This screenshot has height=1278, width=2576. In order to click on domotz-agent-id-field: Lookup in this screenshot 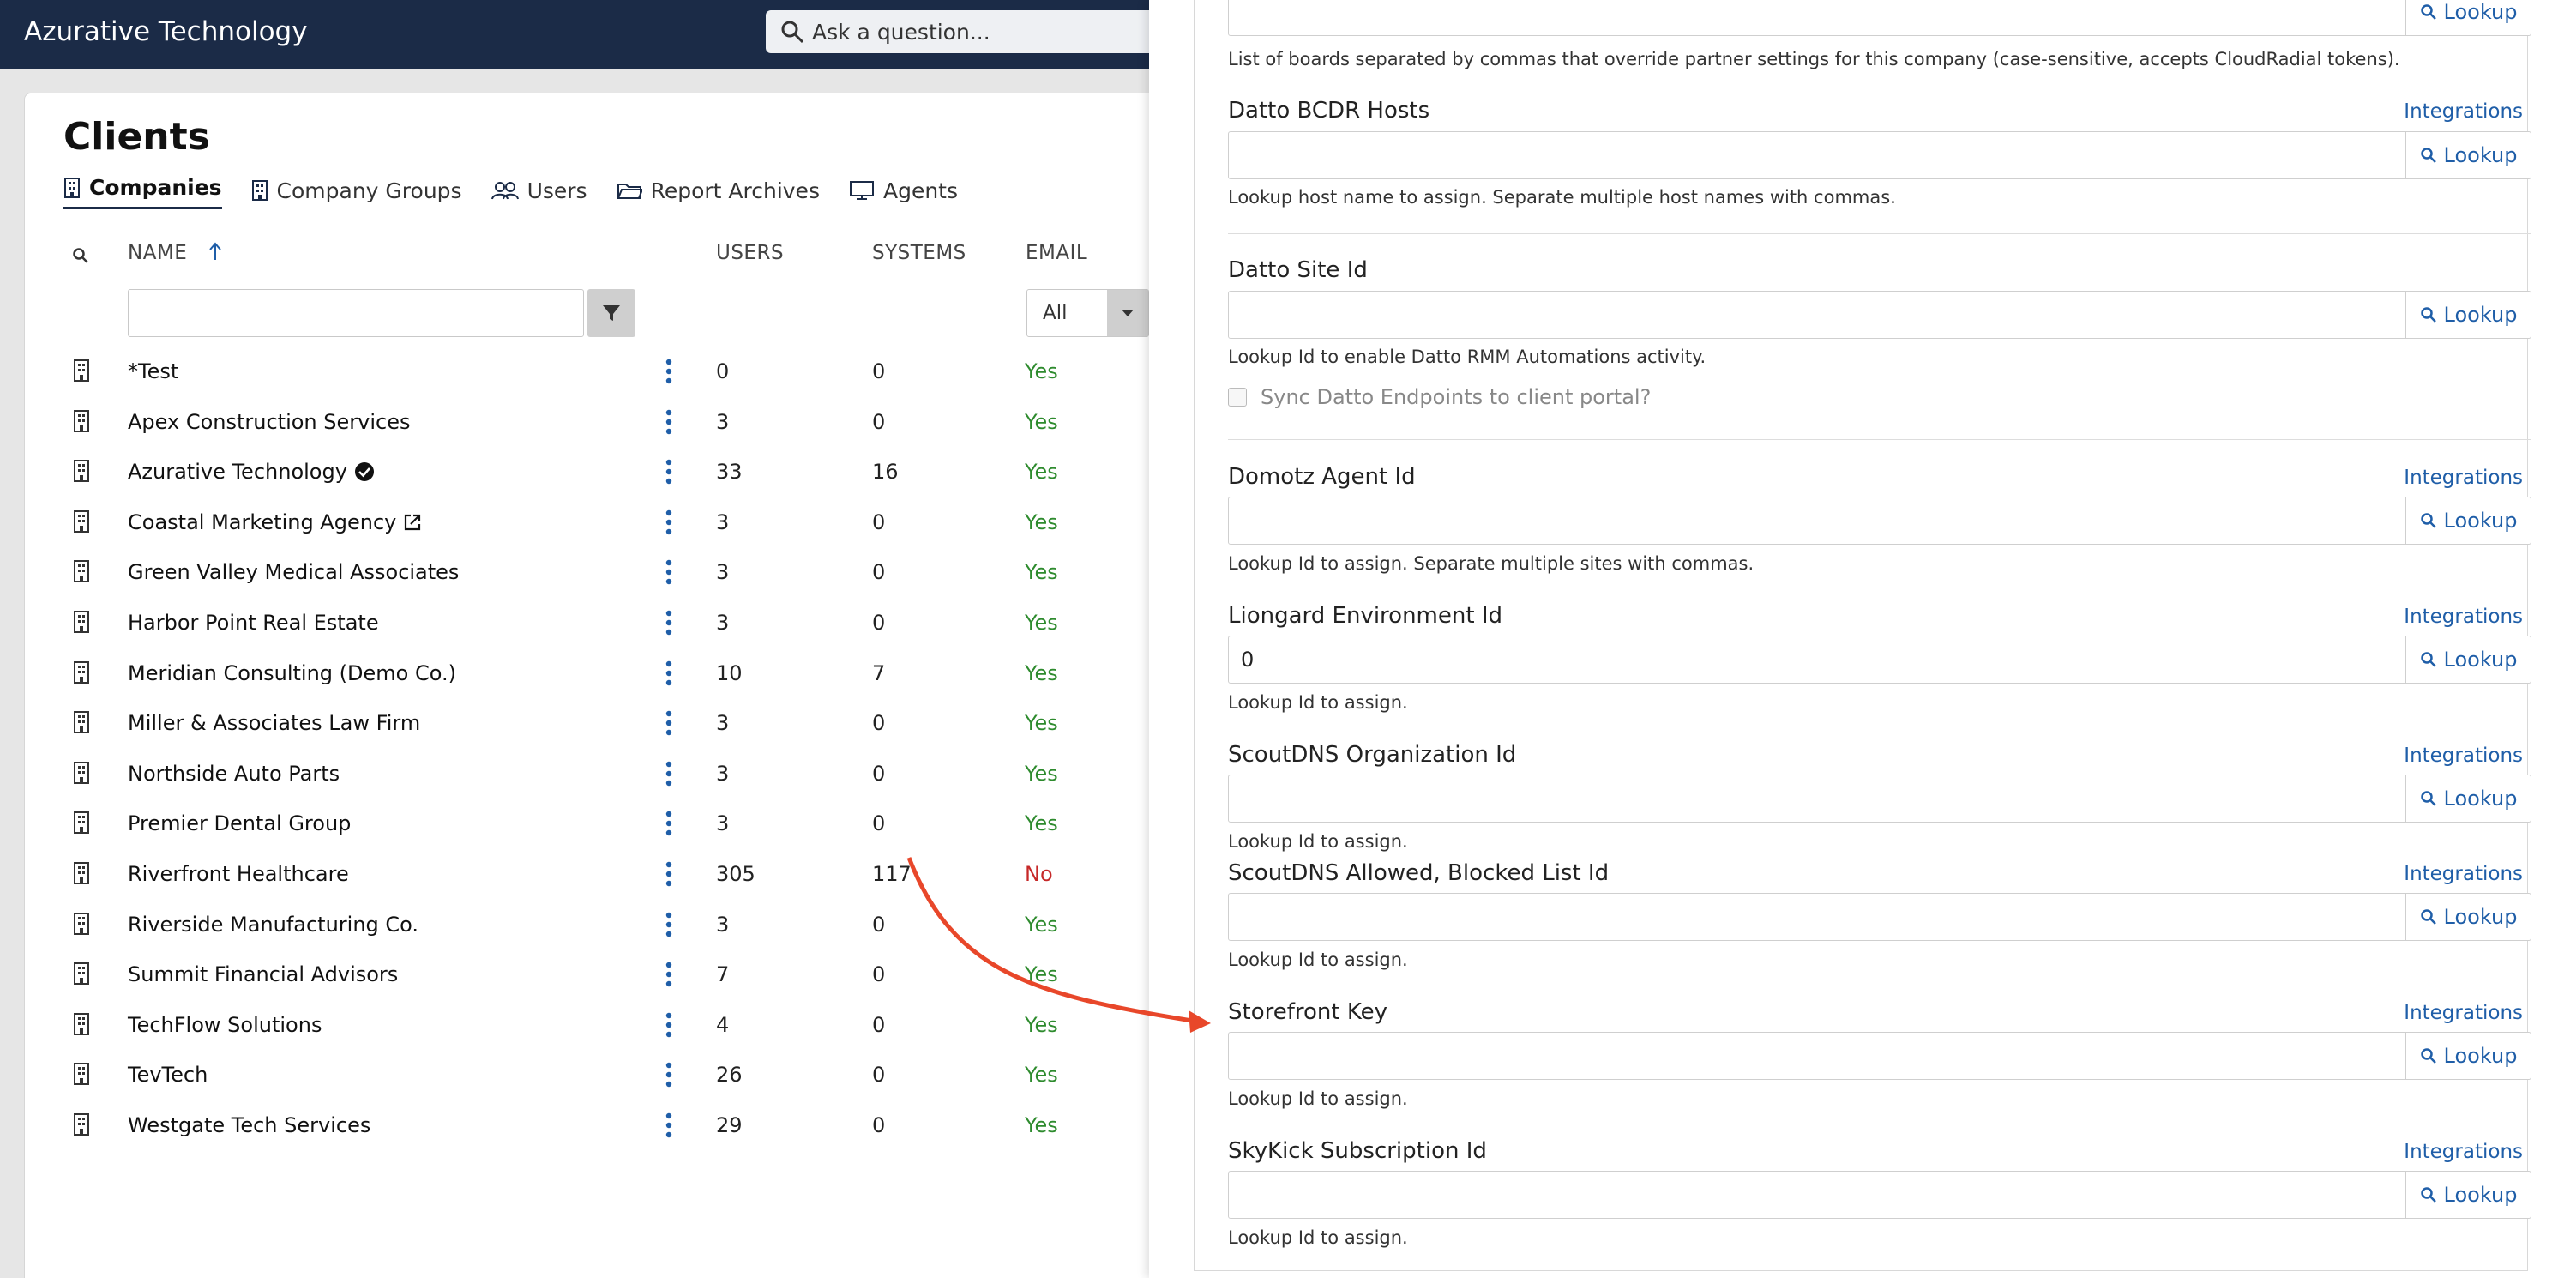, I will do `click(1879, 521)`.